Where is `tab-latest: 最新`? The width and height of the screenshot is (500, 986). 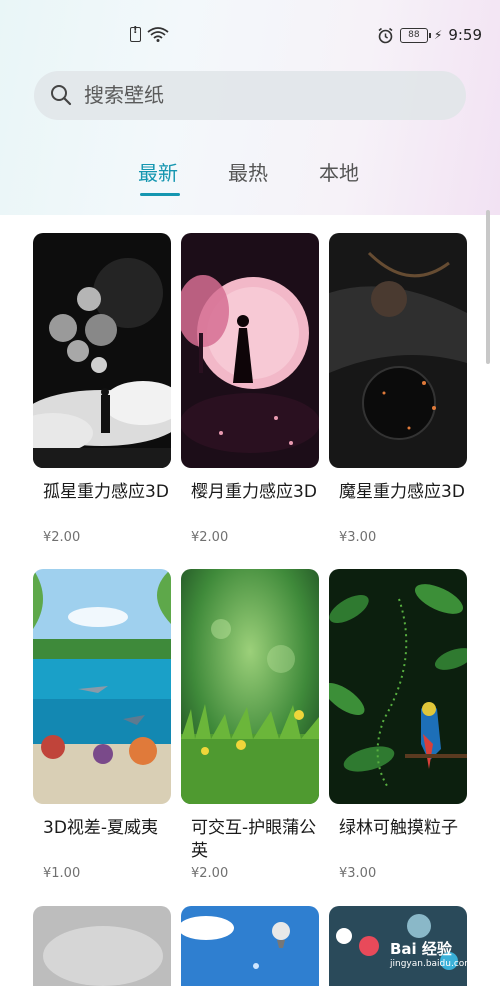
tab-latest: 最新 is located at coordinates (158, 173).